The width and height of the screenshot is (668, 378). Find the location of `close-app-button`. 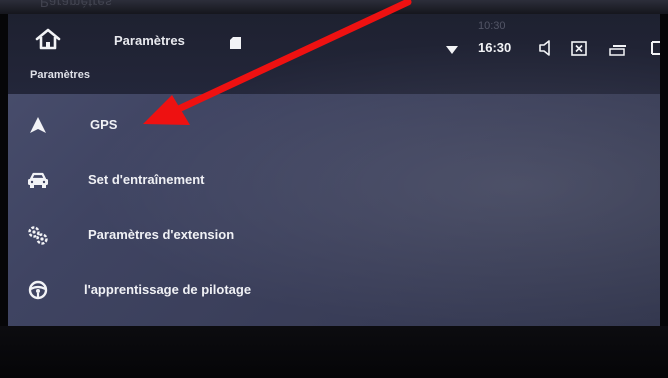

close-app-button is located at coordinates (579, 48).